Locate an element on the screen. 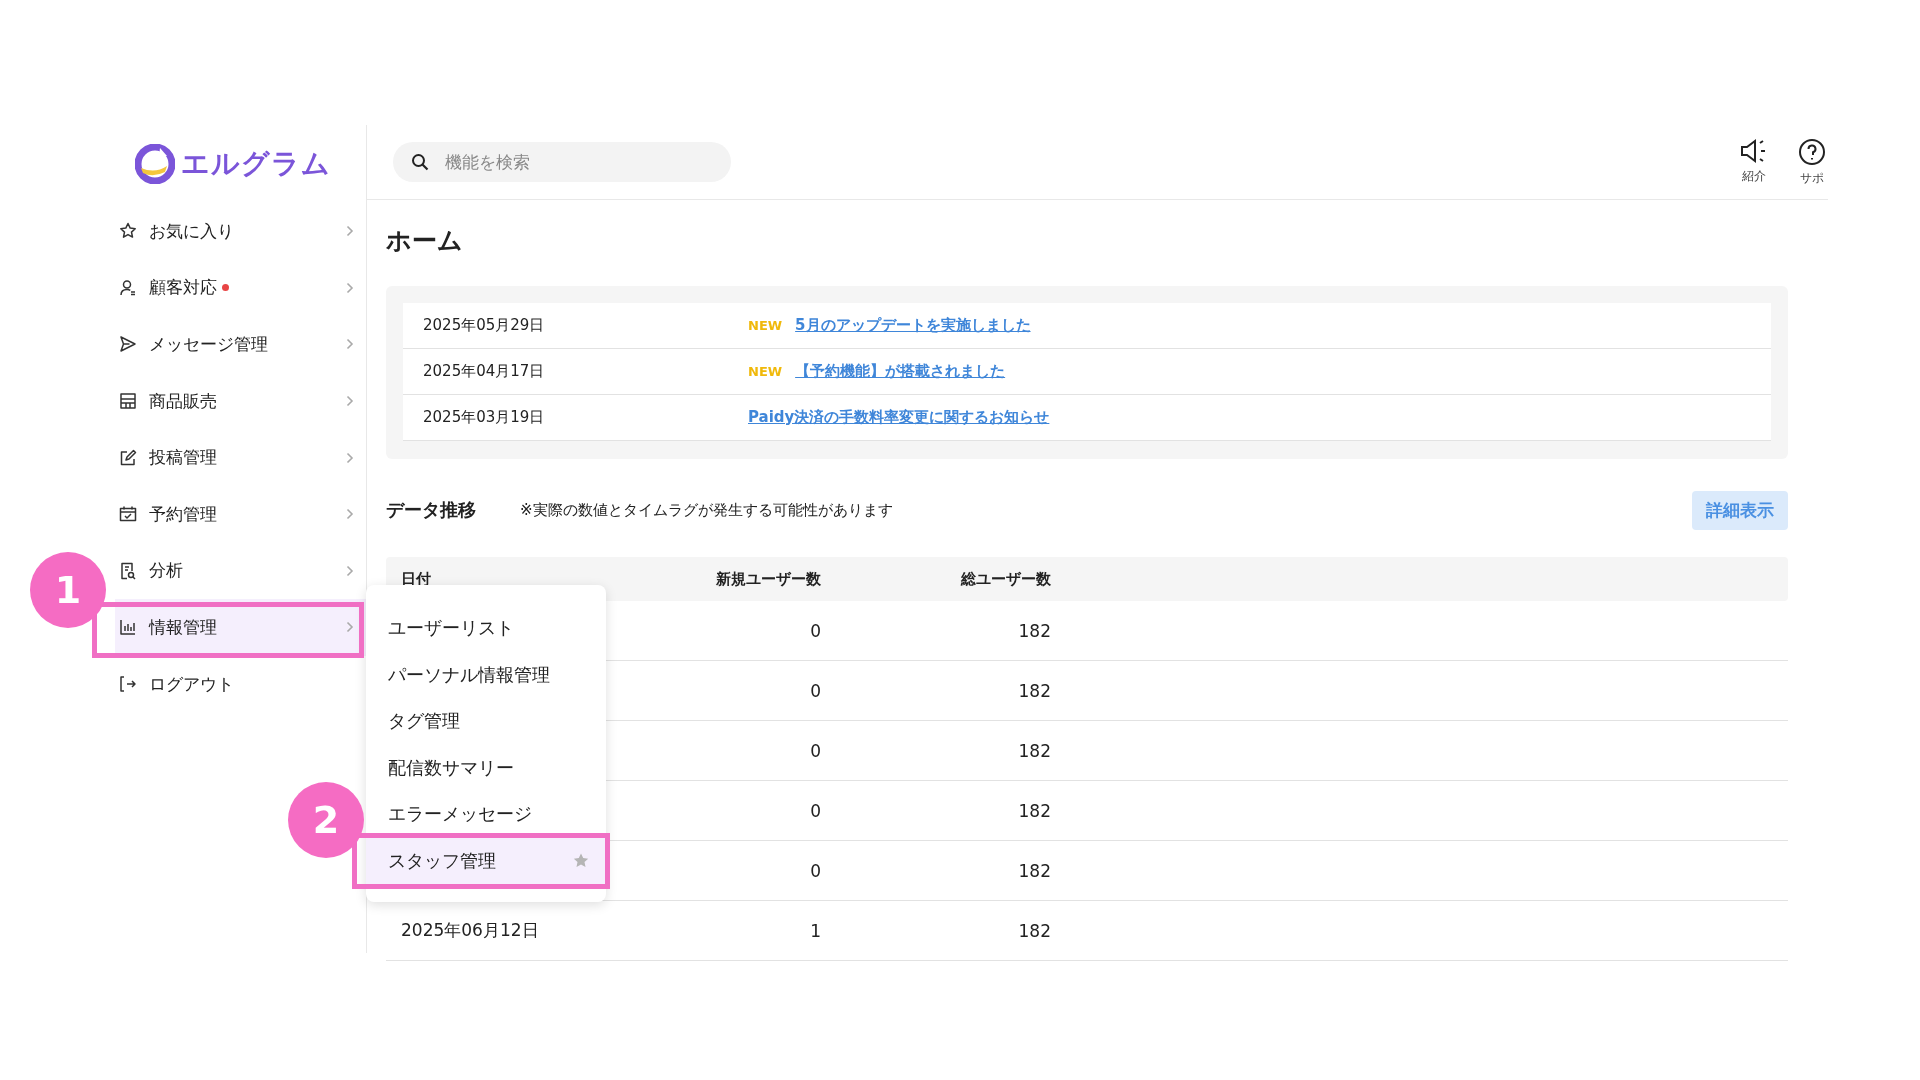 The image size is (1920, 1080). sidebar-item: メッセージ管理 is located at coordinates (240, 344).